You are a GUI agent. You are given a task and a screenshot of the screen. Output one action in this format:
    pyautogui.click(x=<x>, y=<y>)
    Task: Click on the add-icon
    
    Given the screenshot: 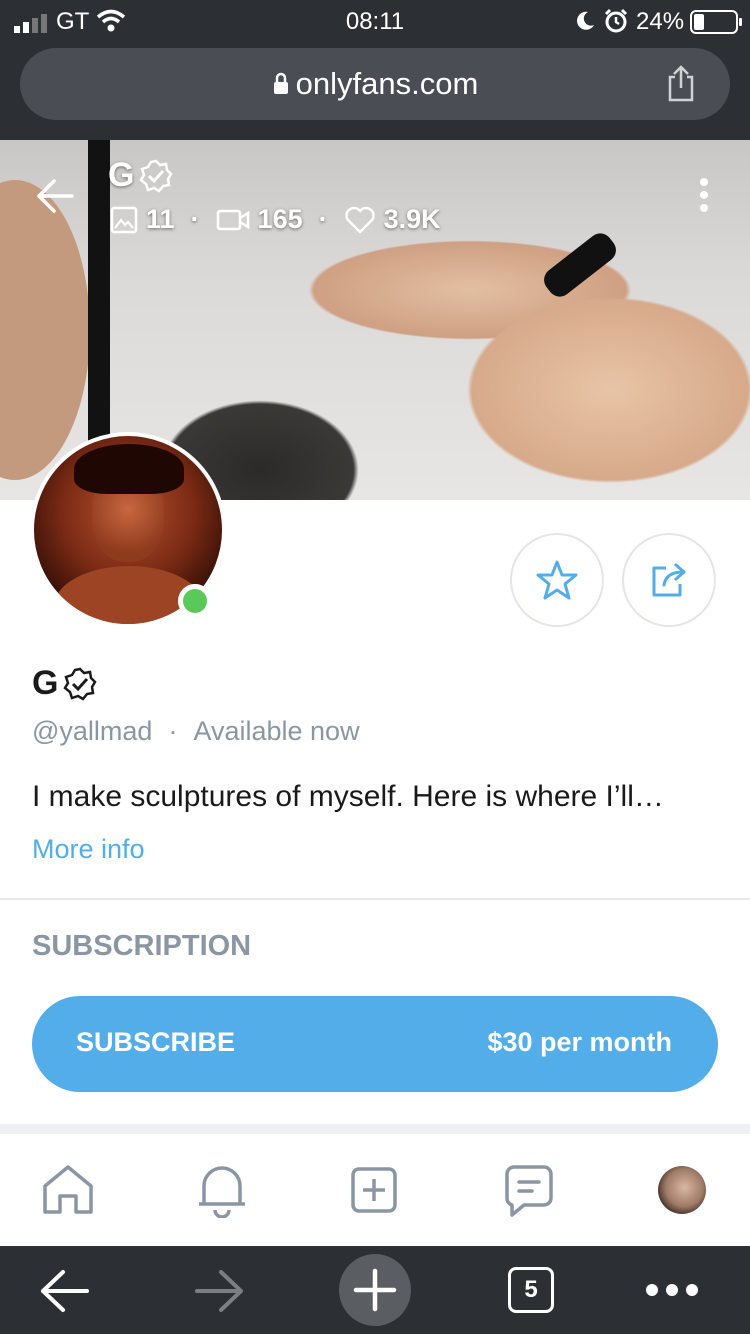 What is the action you would take?
    pyautogui.click(x=374, y=1190)
    